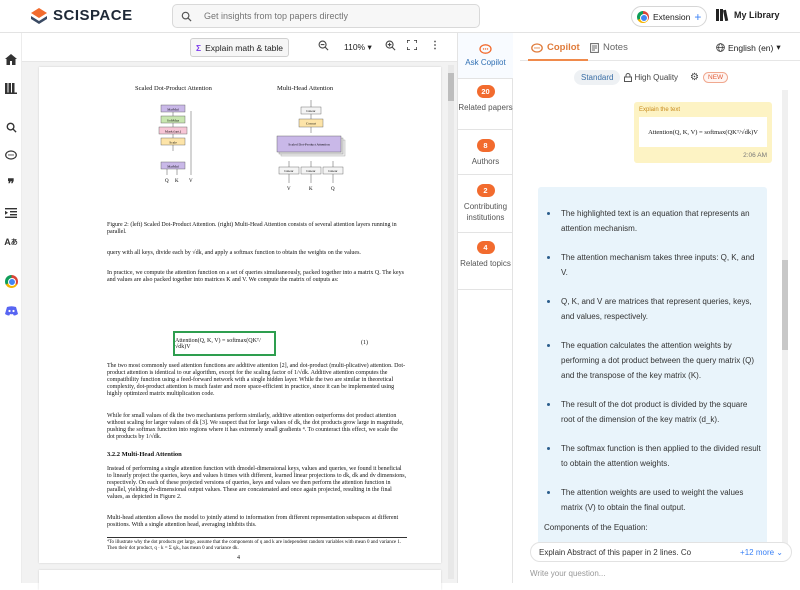 The height and width of the screenshot is (590, 800). What do you see at coordinates (698, 16) in the screenshot?
I see `plus-icon: +` at bounding box center [698, 16].